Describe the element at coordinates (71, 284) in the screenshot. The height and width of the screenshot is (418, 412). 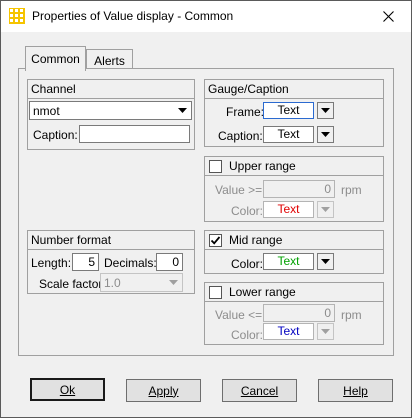
I see `scale-factor-label: Scale factor` at that location.